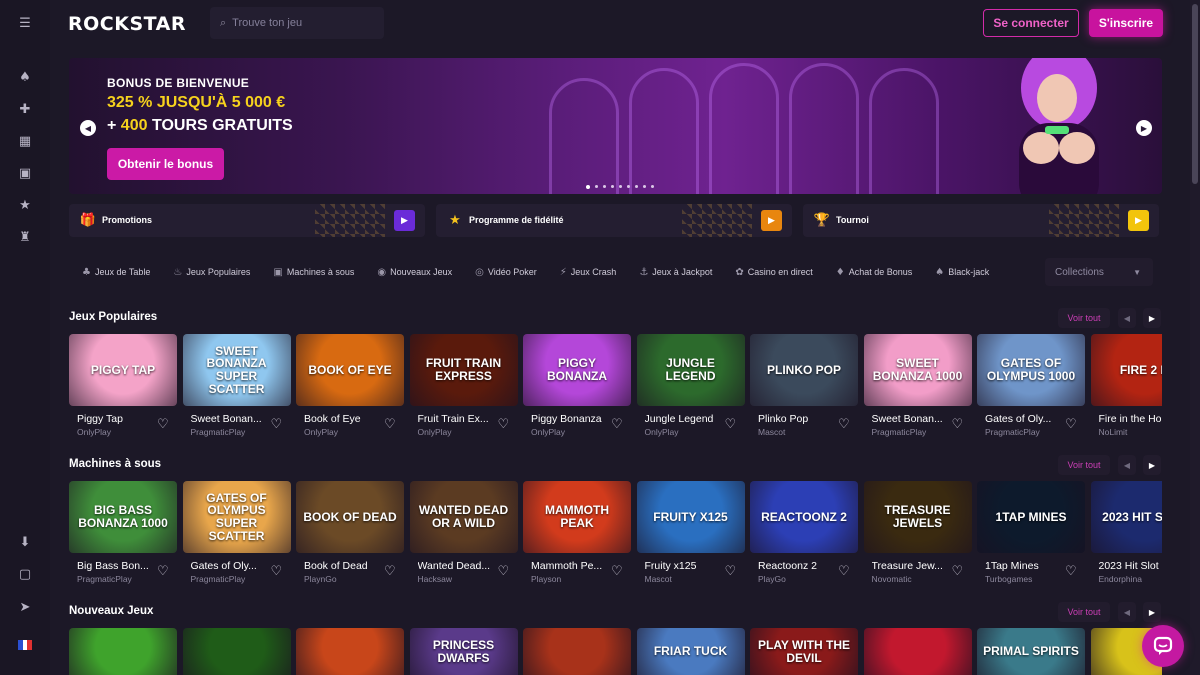  Describe the element at coordinates (88, 128) in the screenshot. I see `banner-prev-arrow-icon: ◀` at that location.